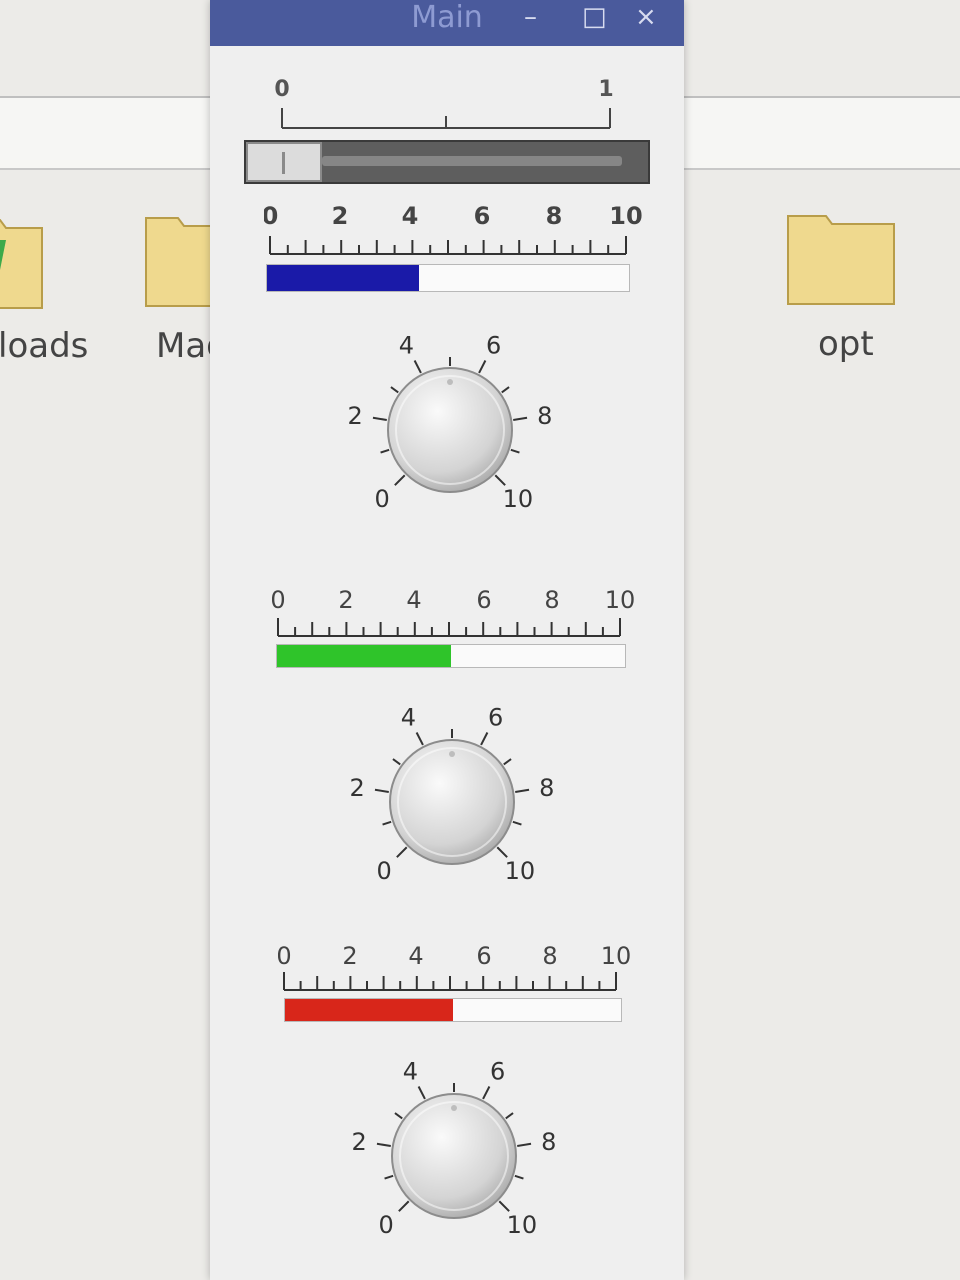  What do you see at coordinates (530, 17) in the screenshot?
I see `minimize-button: –` at bounding box center [530, 17].